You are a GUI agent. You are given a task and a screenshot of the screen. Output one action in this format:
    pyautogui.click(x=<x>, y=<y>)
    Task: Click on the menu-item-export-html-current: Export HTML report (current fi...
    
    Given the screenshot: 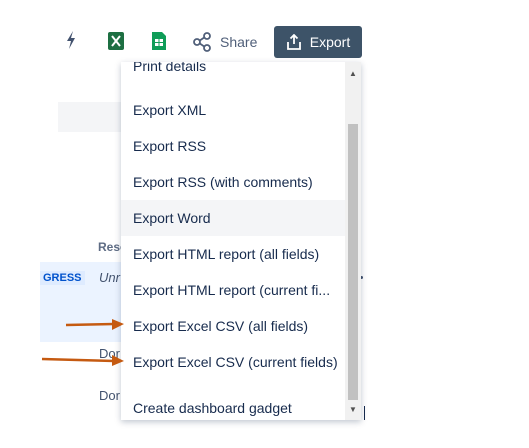 What is the action you would take?
    pyautogui.click(x=233, y=290)
    